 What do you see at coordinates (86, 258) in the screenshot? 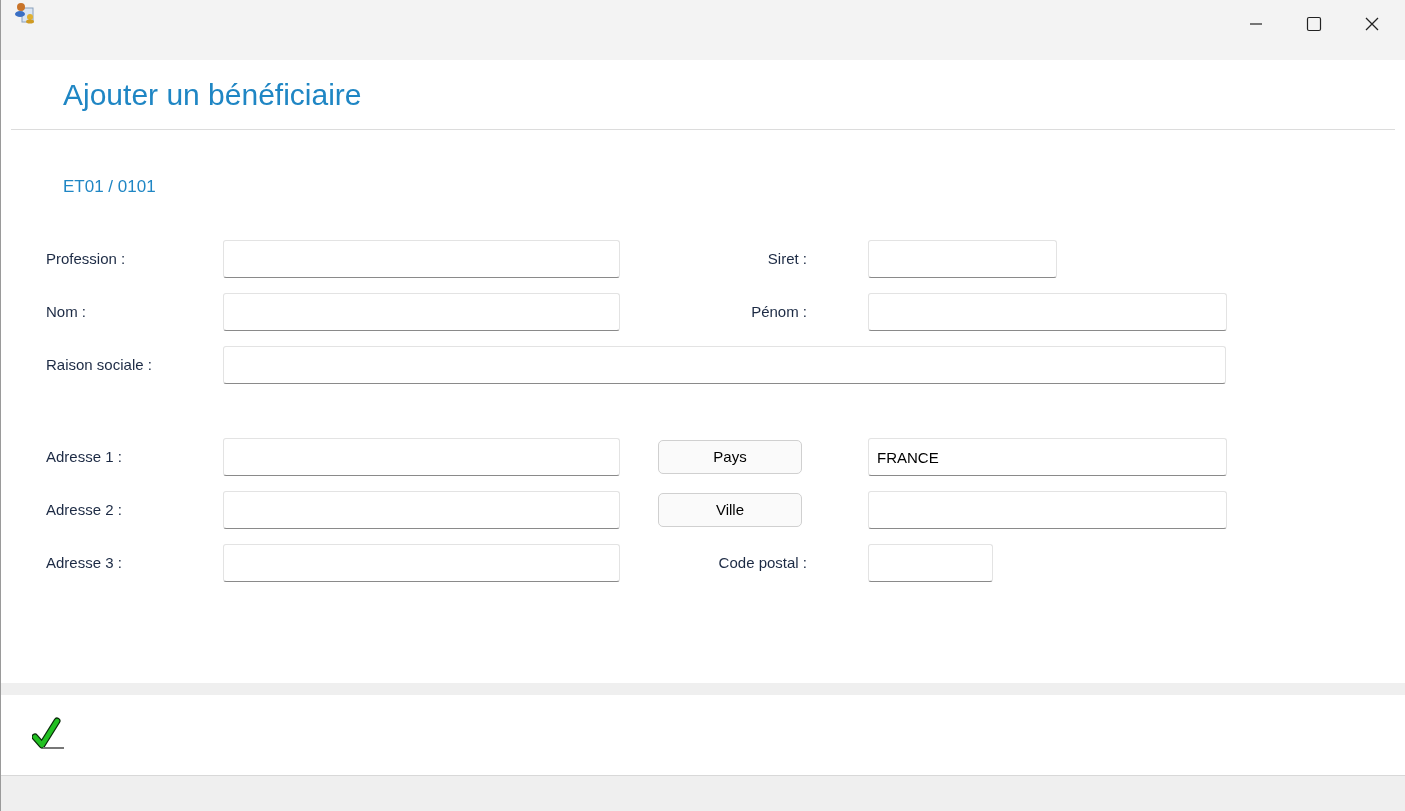
I see `field-label: Profession :` at bounding box center [86, 258].